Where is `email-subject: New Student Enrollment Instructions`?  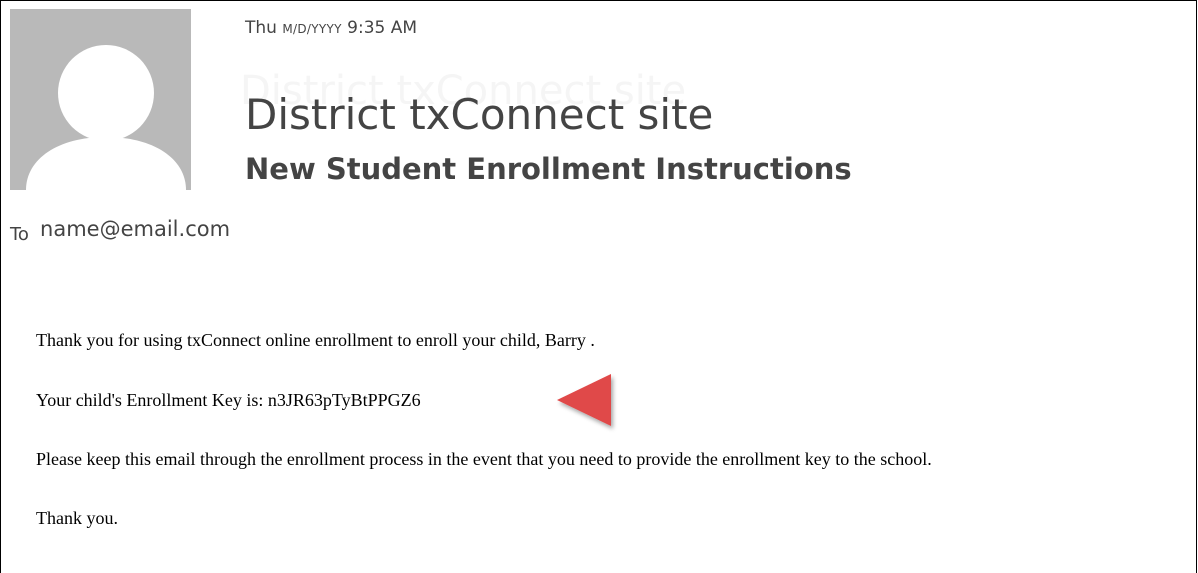 email-subject: New Student Enrollment Instructions is located at coordinates (548, 169).